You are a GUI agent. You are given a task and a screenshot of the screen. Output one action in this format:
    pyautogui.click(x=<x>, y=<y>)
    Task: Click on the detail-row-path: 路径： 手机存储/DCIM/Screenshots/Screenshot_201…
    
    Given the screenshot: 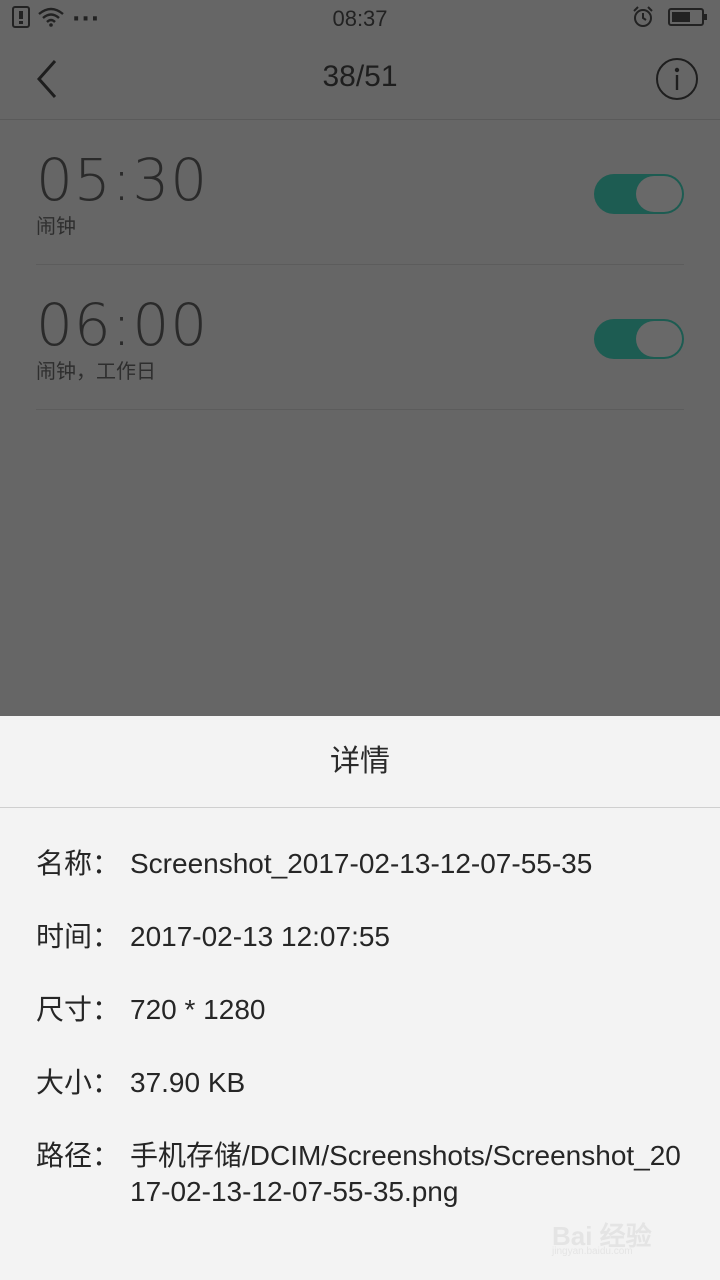 What is the action you would take?
    pyautogui.click(x=361, y=1174)
    